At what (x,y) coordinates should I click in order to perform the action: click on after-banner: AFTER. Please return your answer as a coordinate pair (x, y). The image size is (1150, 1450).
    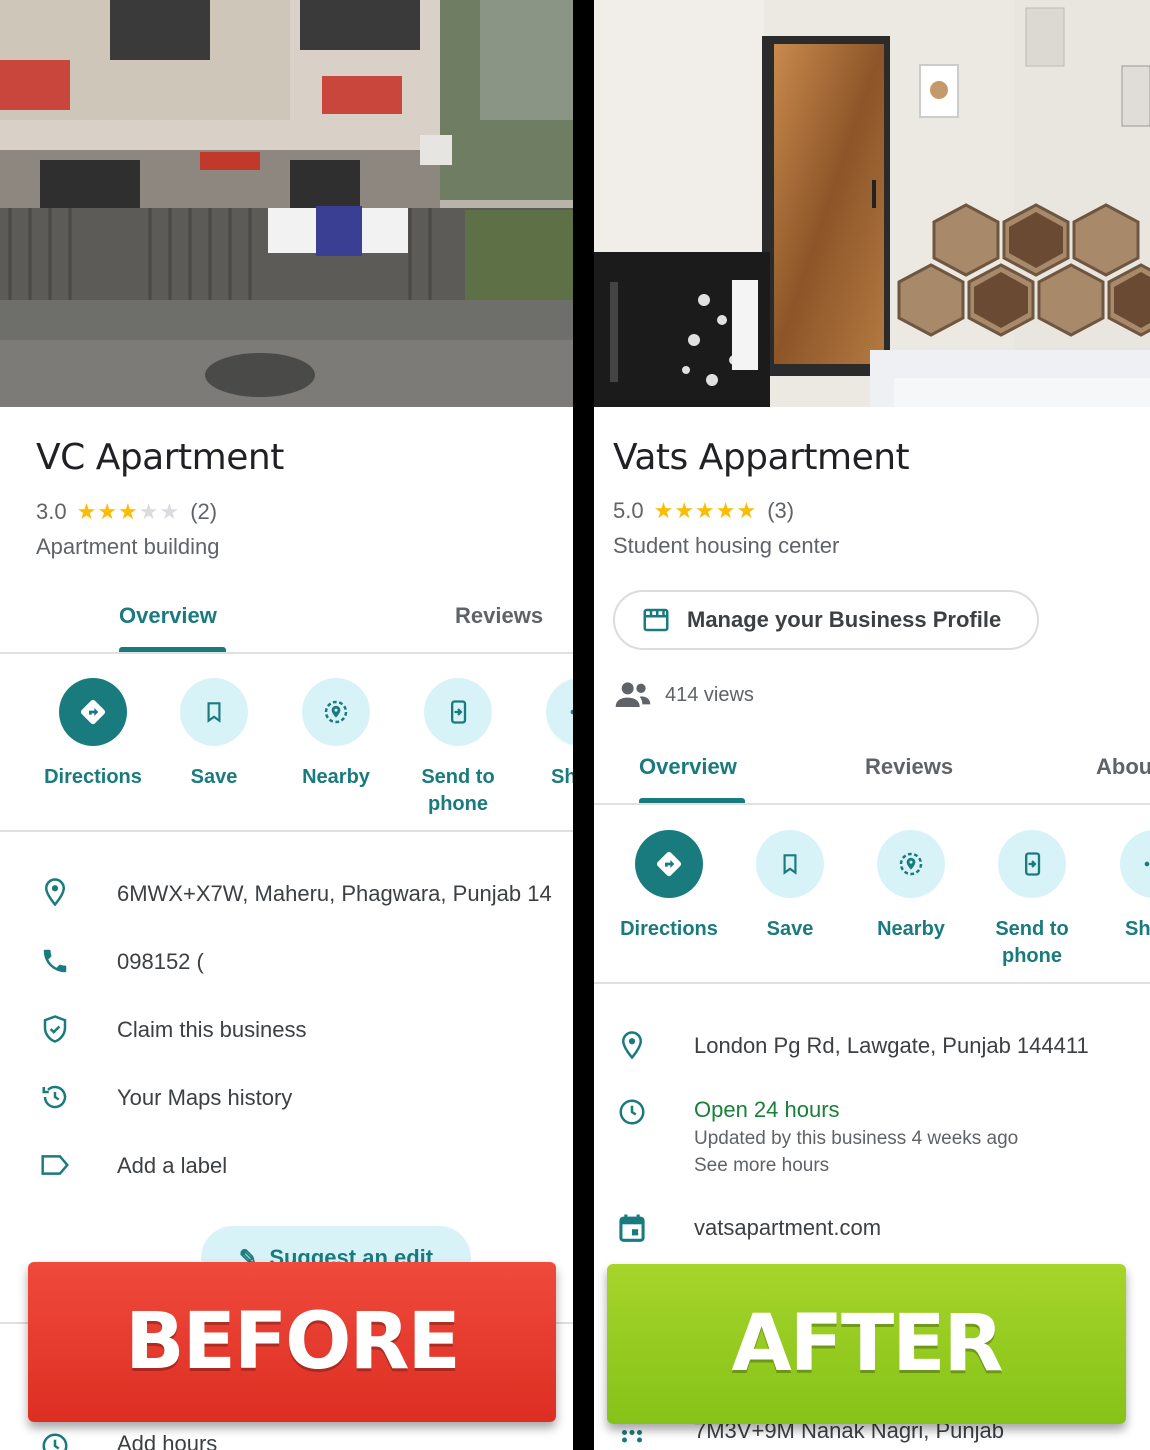
    Looking at the image, I should click on (866, 1344).